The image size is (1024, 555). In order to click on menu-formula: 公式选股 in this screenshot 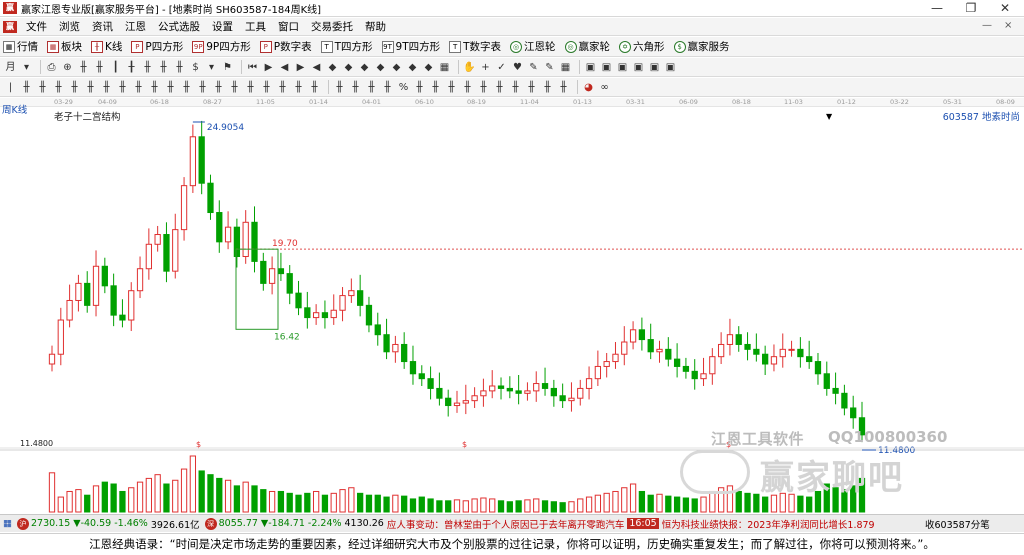, I will do `click(179, 26)`.